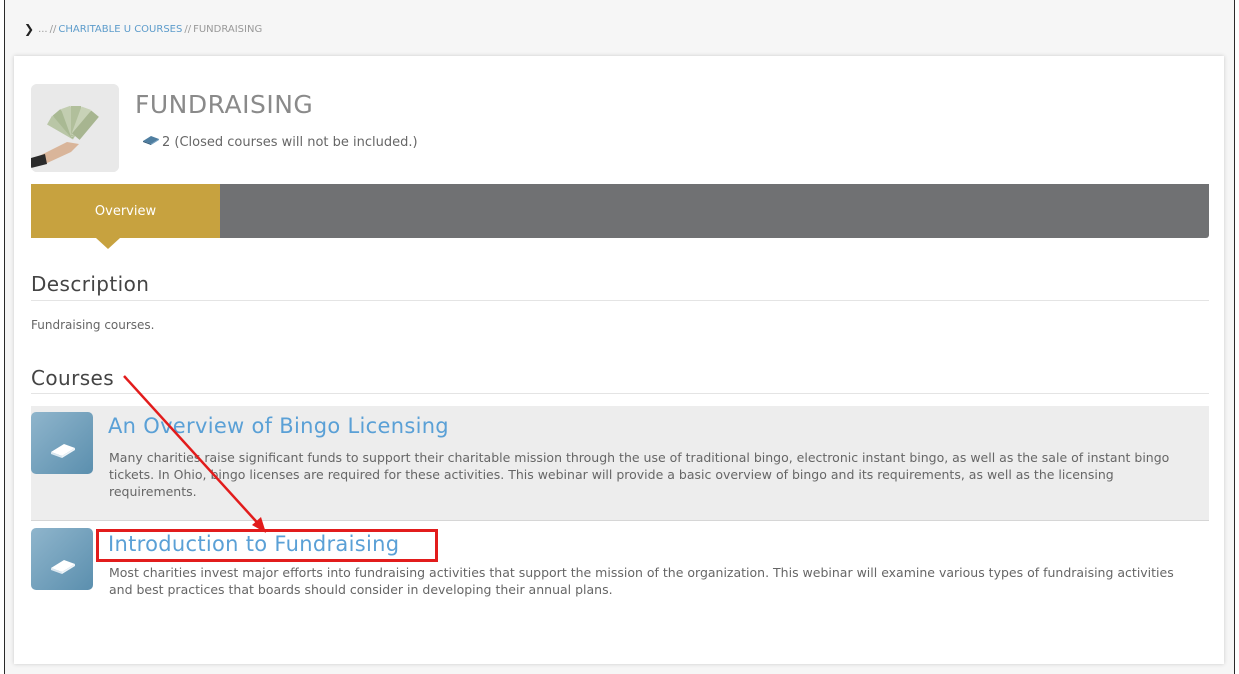 This screenshot has height=674, width=1239. What do you see at coordinates (73, 378) in the screenshot?
I see `courses-heading: Courses` at bounding box center [73, 378].